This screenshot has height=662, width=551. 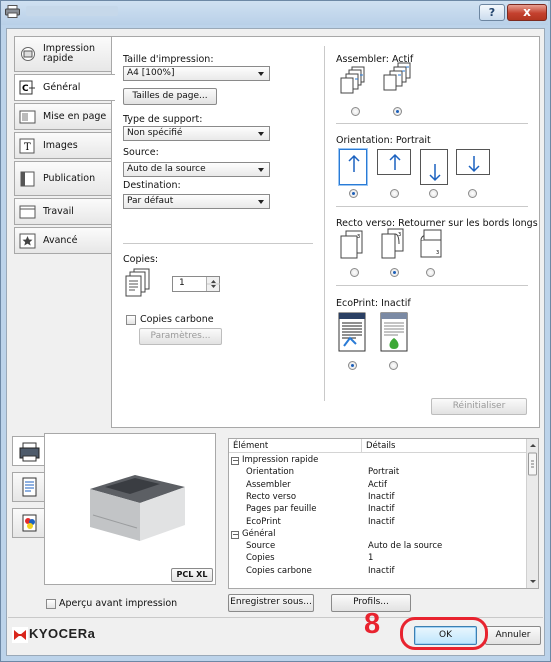 What do you see at coordinates (213, 284) in the screenshot?
I see `copies-spin` at bounding box center [213, 284].